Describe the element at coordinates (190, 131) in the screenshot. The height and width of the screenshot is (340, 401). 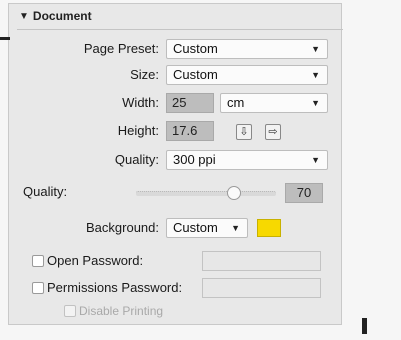
I see `height-field: 17.6` at that location.